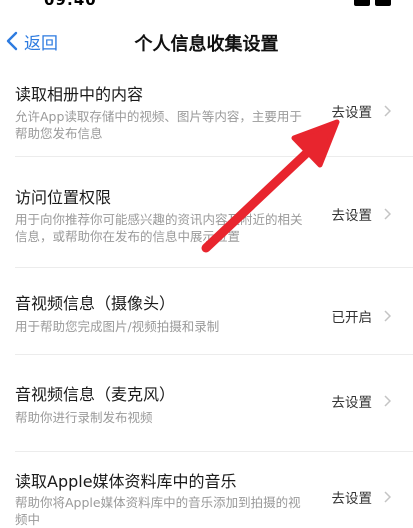  I want to click on status-icons, so click(372, 3).